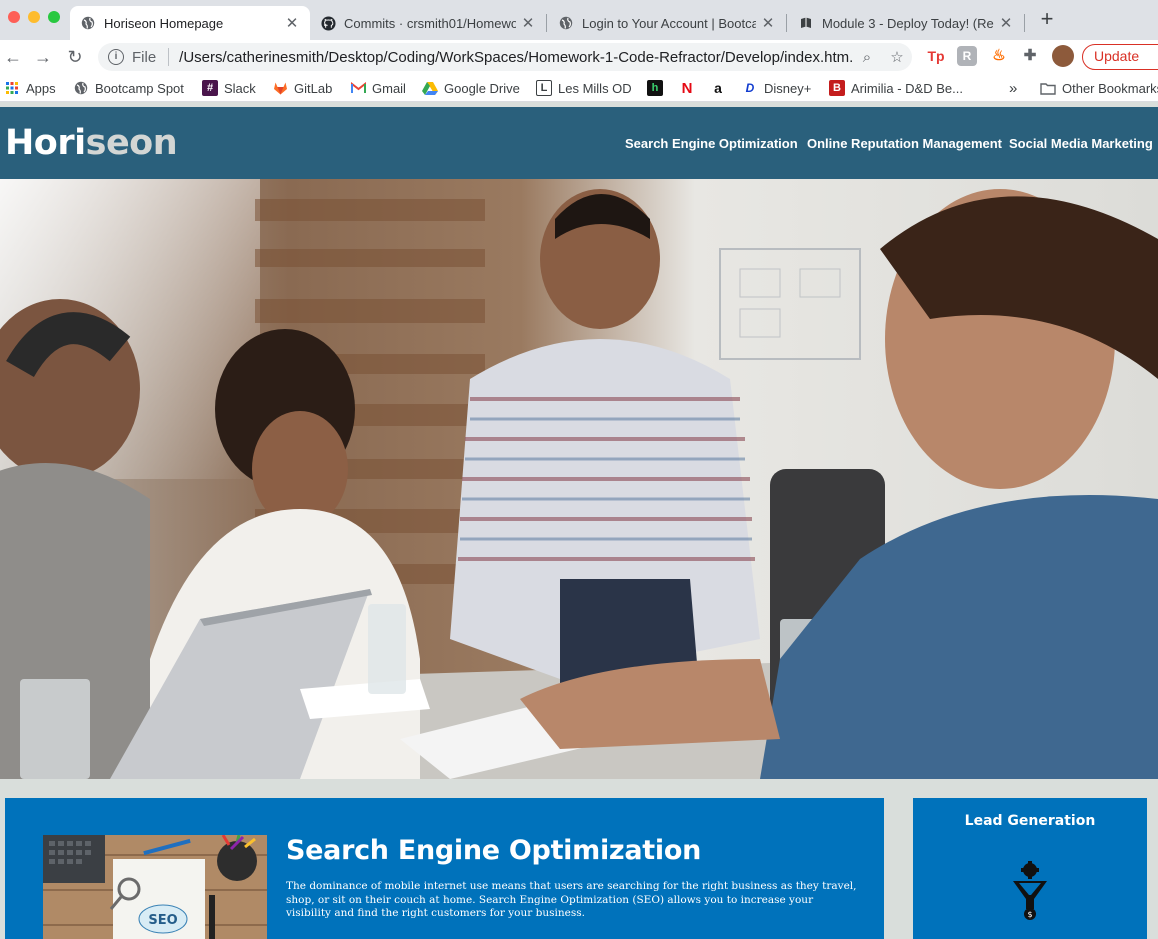 This screenshot has height=939, width=1158. I want to click on bookmark-disney: D Disney+, so click(777, 88).